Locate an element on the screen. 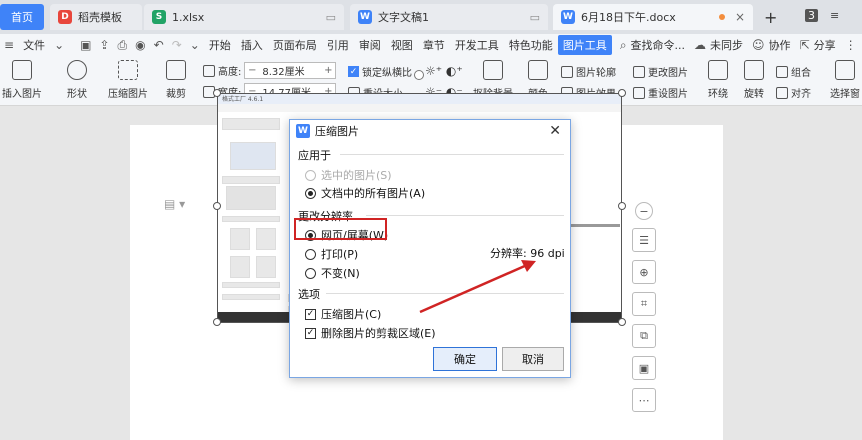  wrap-icon is located at coordinates (718, 70).